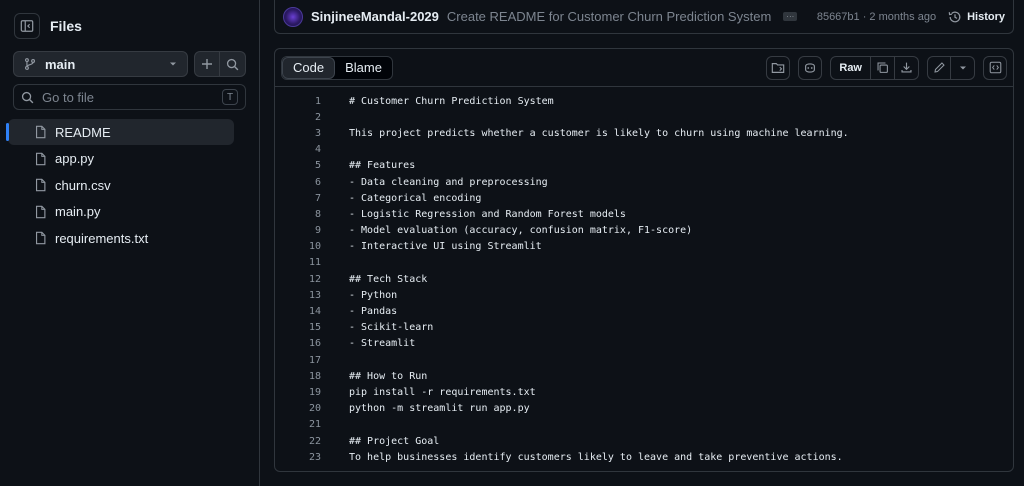 The image size is (1024, 486). I want to click on branch-row: main, so click(129, 64).